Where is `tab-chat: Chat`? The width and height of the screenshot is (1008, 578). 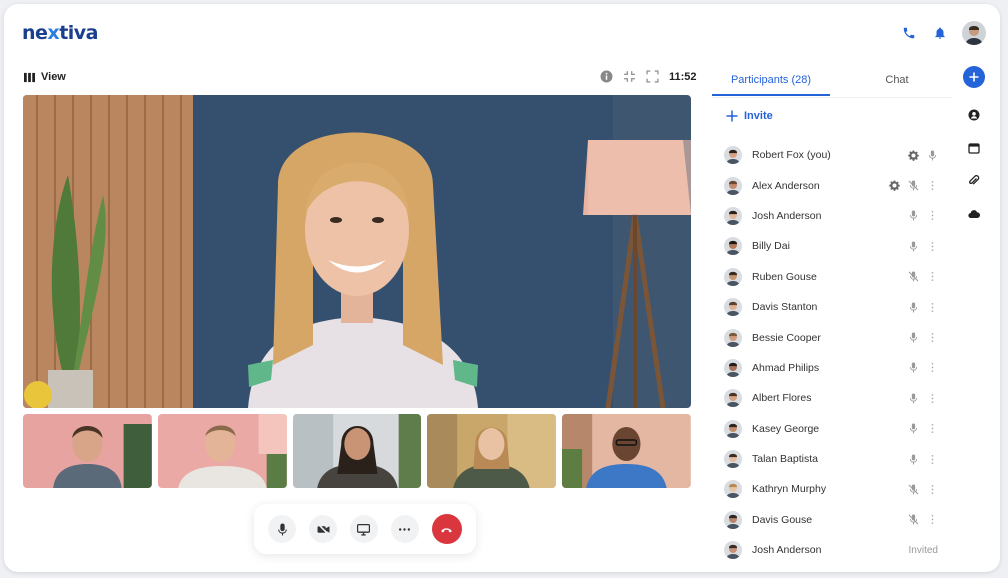 tab-chat: Chat is located at coordinates (897, 80).